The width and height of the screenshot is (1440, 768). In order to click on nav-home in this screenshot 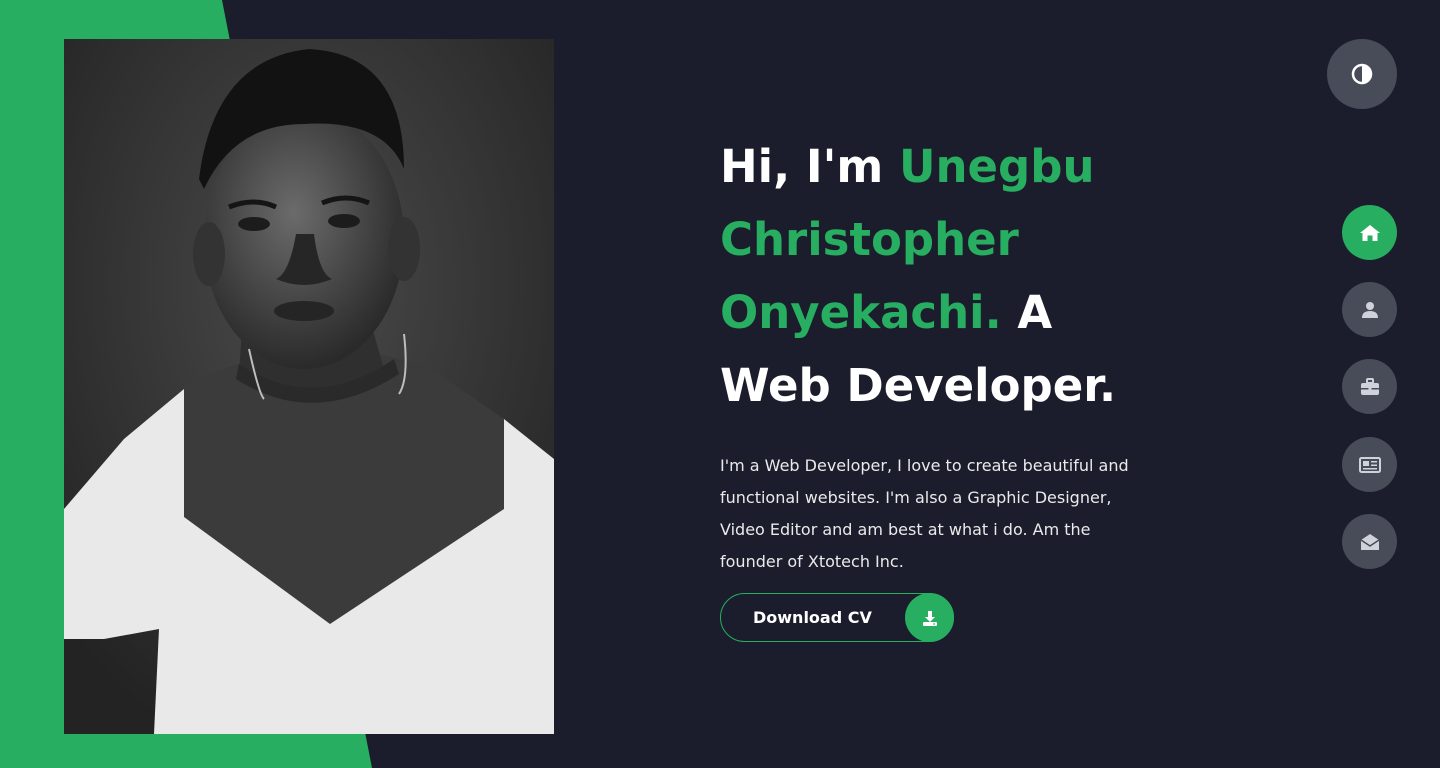, I will do `click(1369, 232)`.